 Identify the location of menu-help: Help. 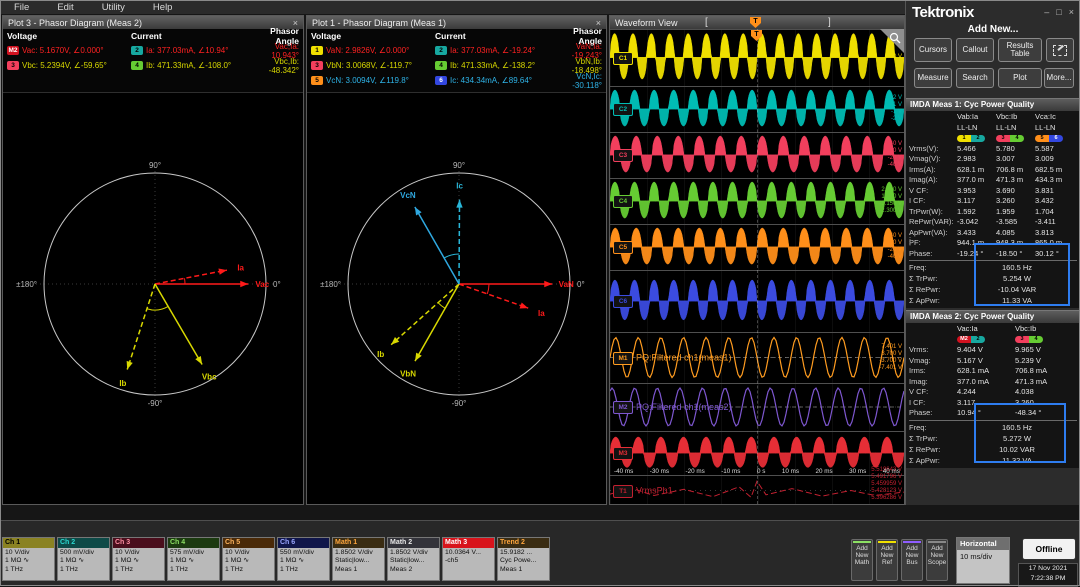
(163, 7).